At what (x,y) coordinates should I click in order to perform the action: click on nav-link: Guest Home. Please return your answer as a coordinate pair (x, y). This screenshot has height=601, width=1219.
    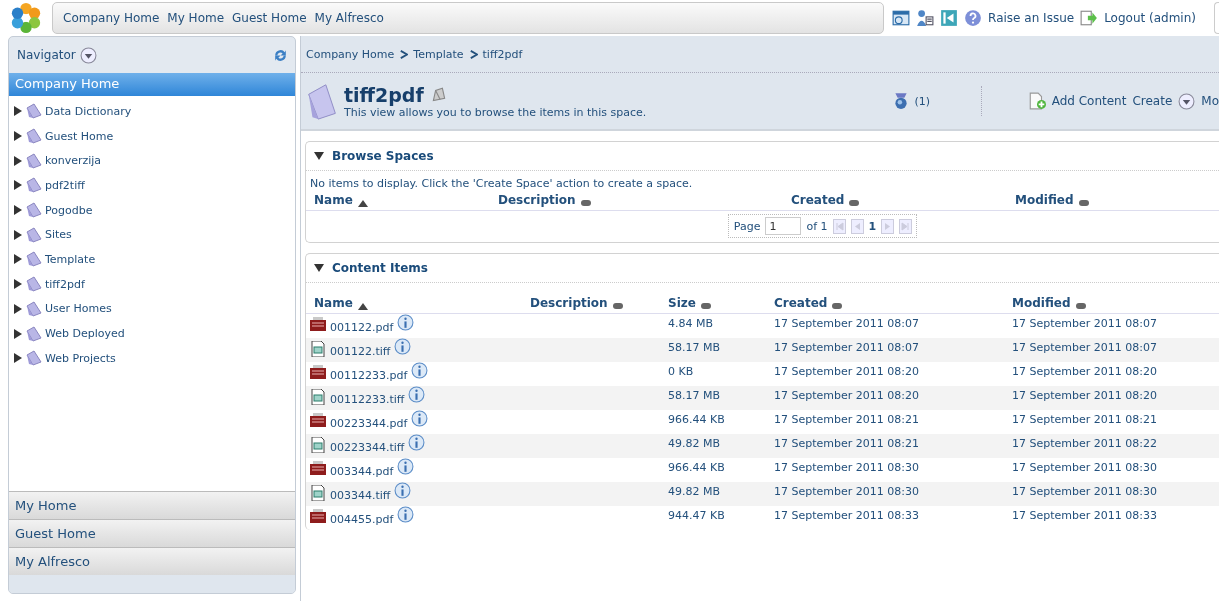
    Looking at the image, I should click on (269, 18).